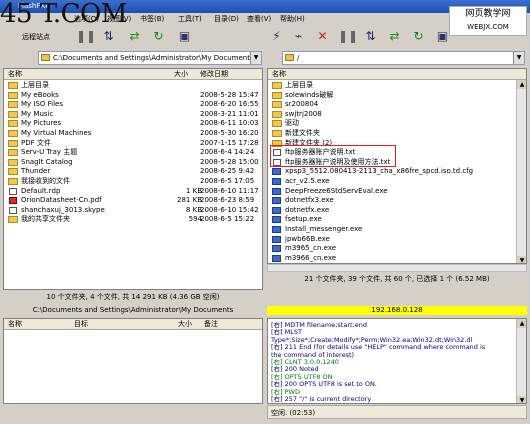 Image resolution: width=530 pixels, height=424 pixels. I want to click on remote-file-name: 驱动, so click(292, 123).